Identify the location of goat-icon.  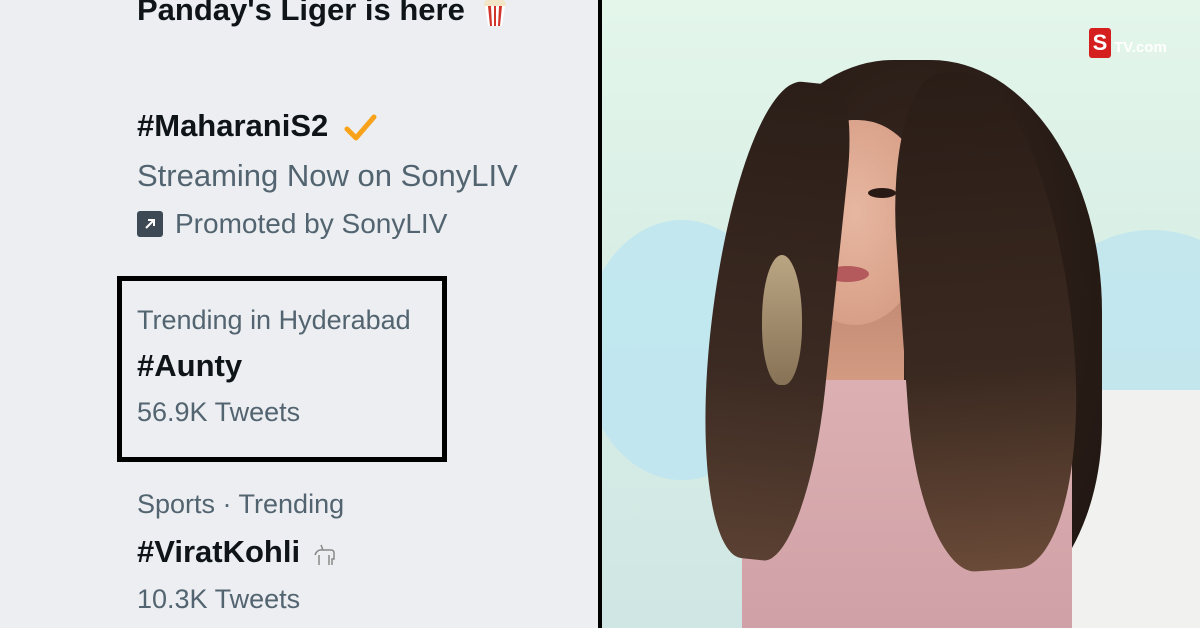
(324, 554).